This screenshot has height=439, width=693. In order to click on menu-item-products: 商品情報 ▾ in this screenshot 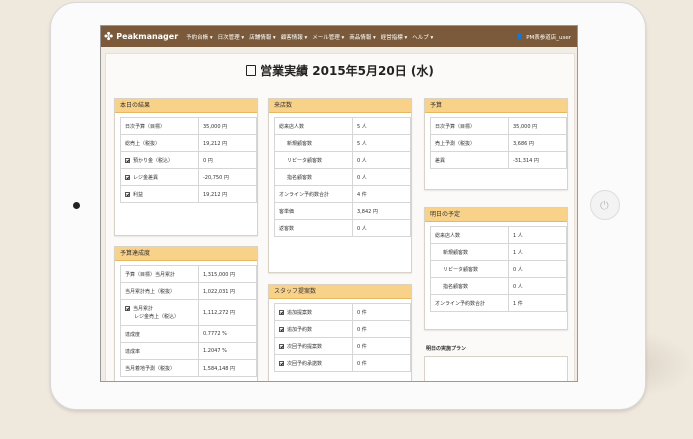, I will do `click(362, 37)`.